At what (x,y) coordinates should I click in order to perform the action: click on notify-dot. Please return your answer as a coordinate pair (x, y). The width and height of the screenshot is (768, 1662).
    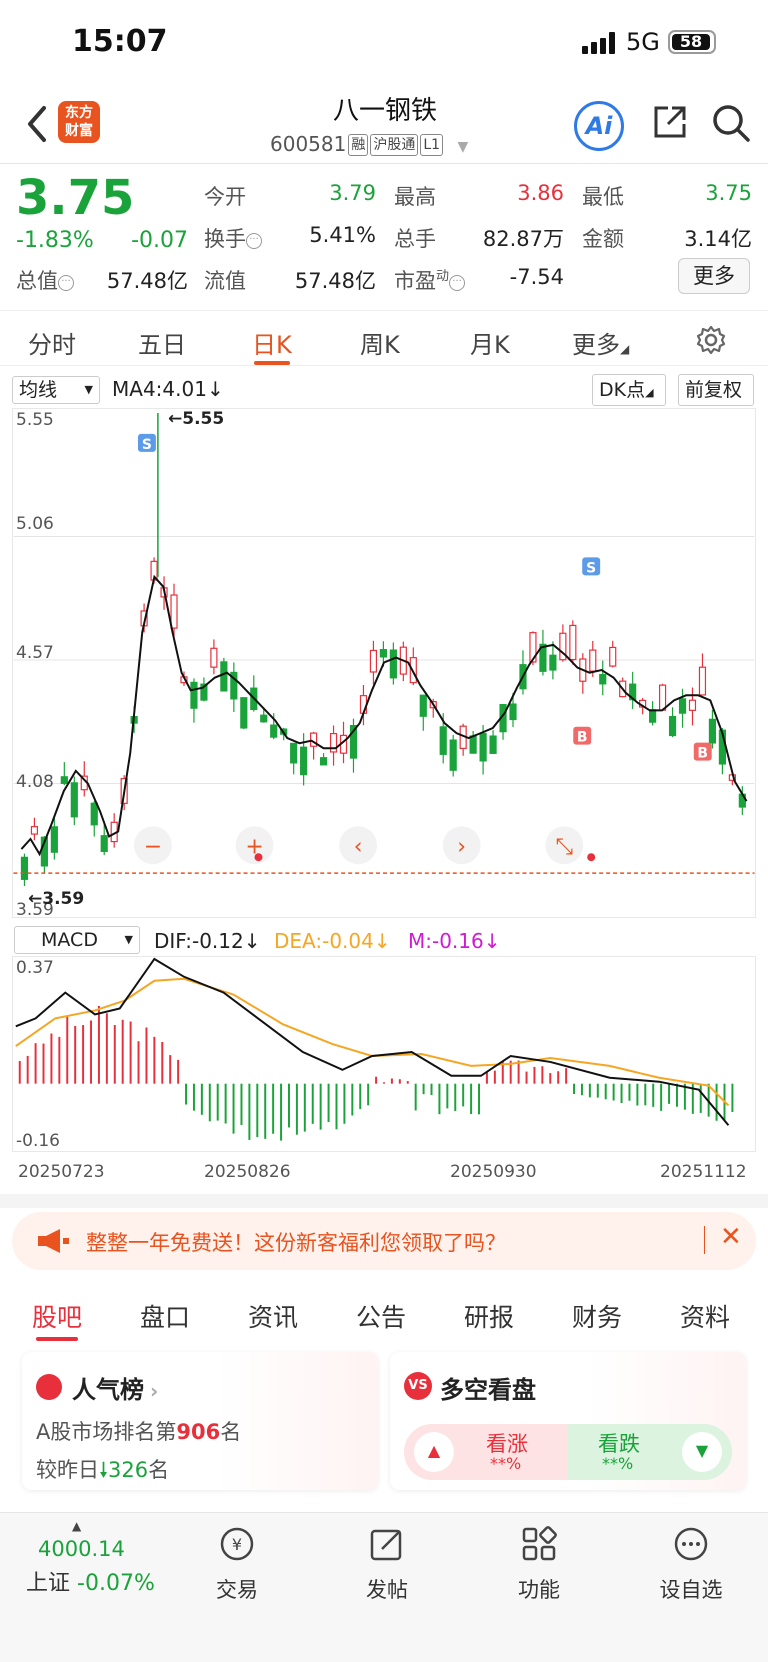
    Looking at the image, I should click on (591, 857).